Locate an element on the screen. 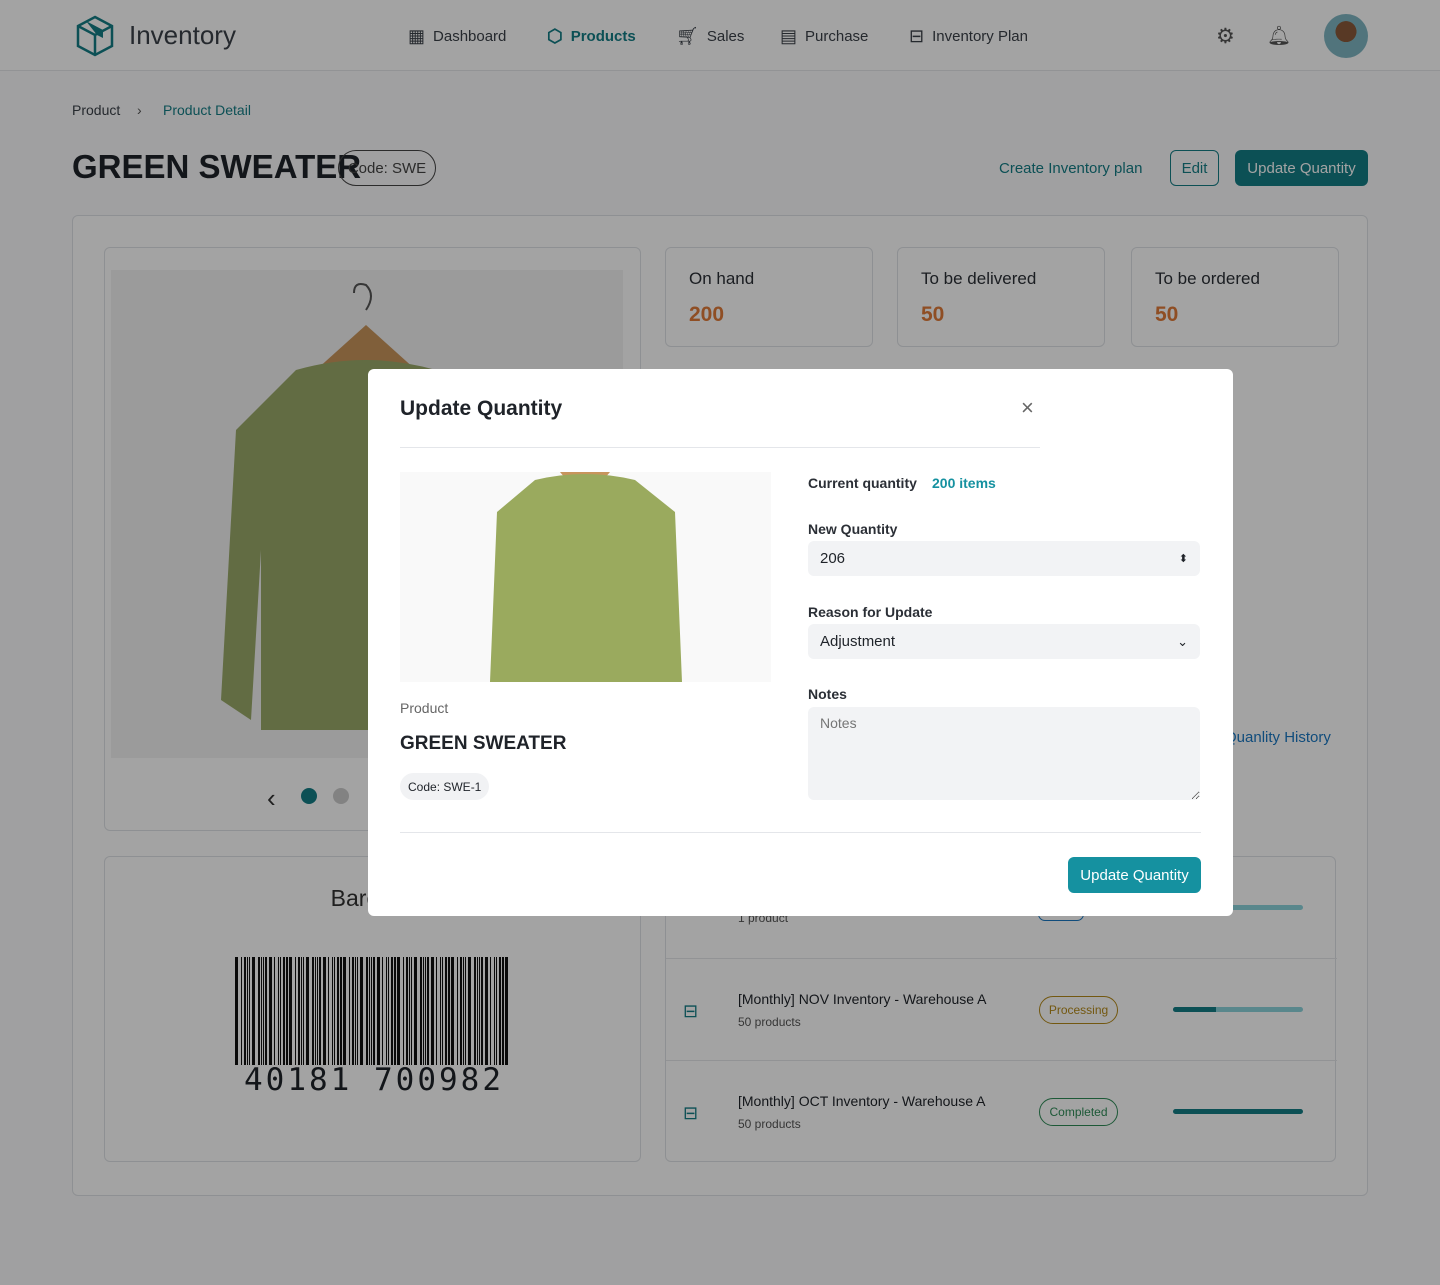 The image size is (1440, 1285). product-name: GREEN SWEATER is located at coordinates (483, 743).